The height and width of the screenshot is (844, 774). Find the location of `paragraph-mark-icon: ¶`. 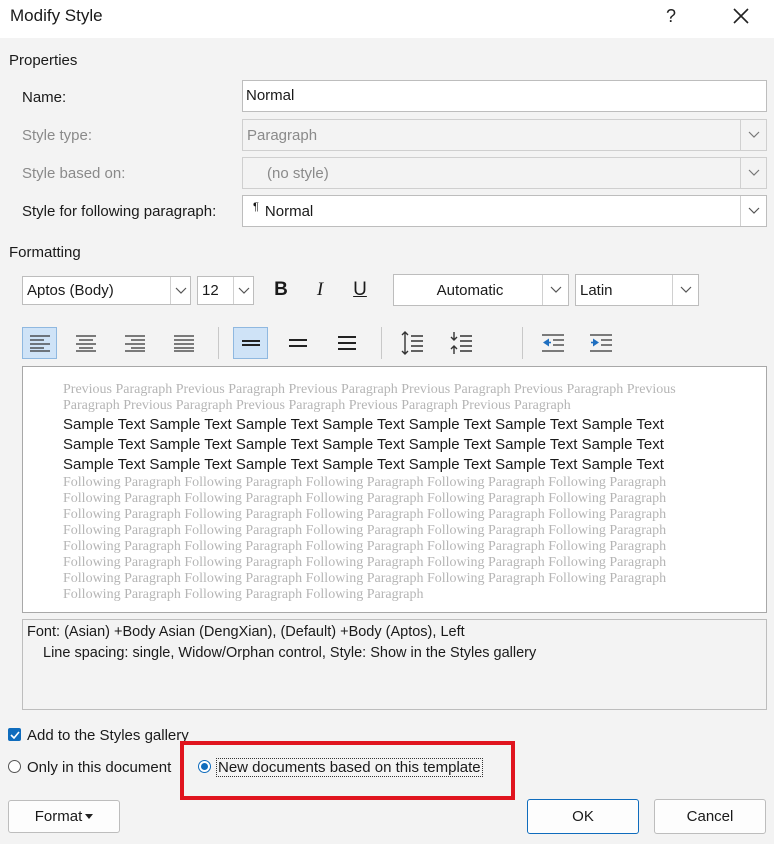

paragraph-mark-icon: ¶ is located at coordinates (256, 207).